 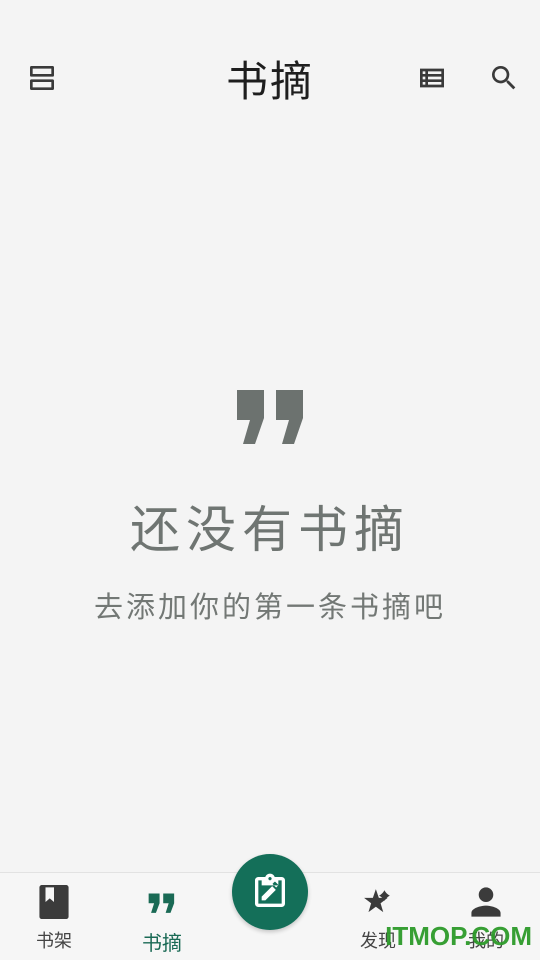 I want to click on empty-state-title: 还没有书摘, so click(x=270, y=530).